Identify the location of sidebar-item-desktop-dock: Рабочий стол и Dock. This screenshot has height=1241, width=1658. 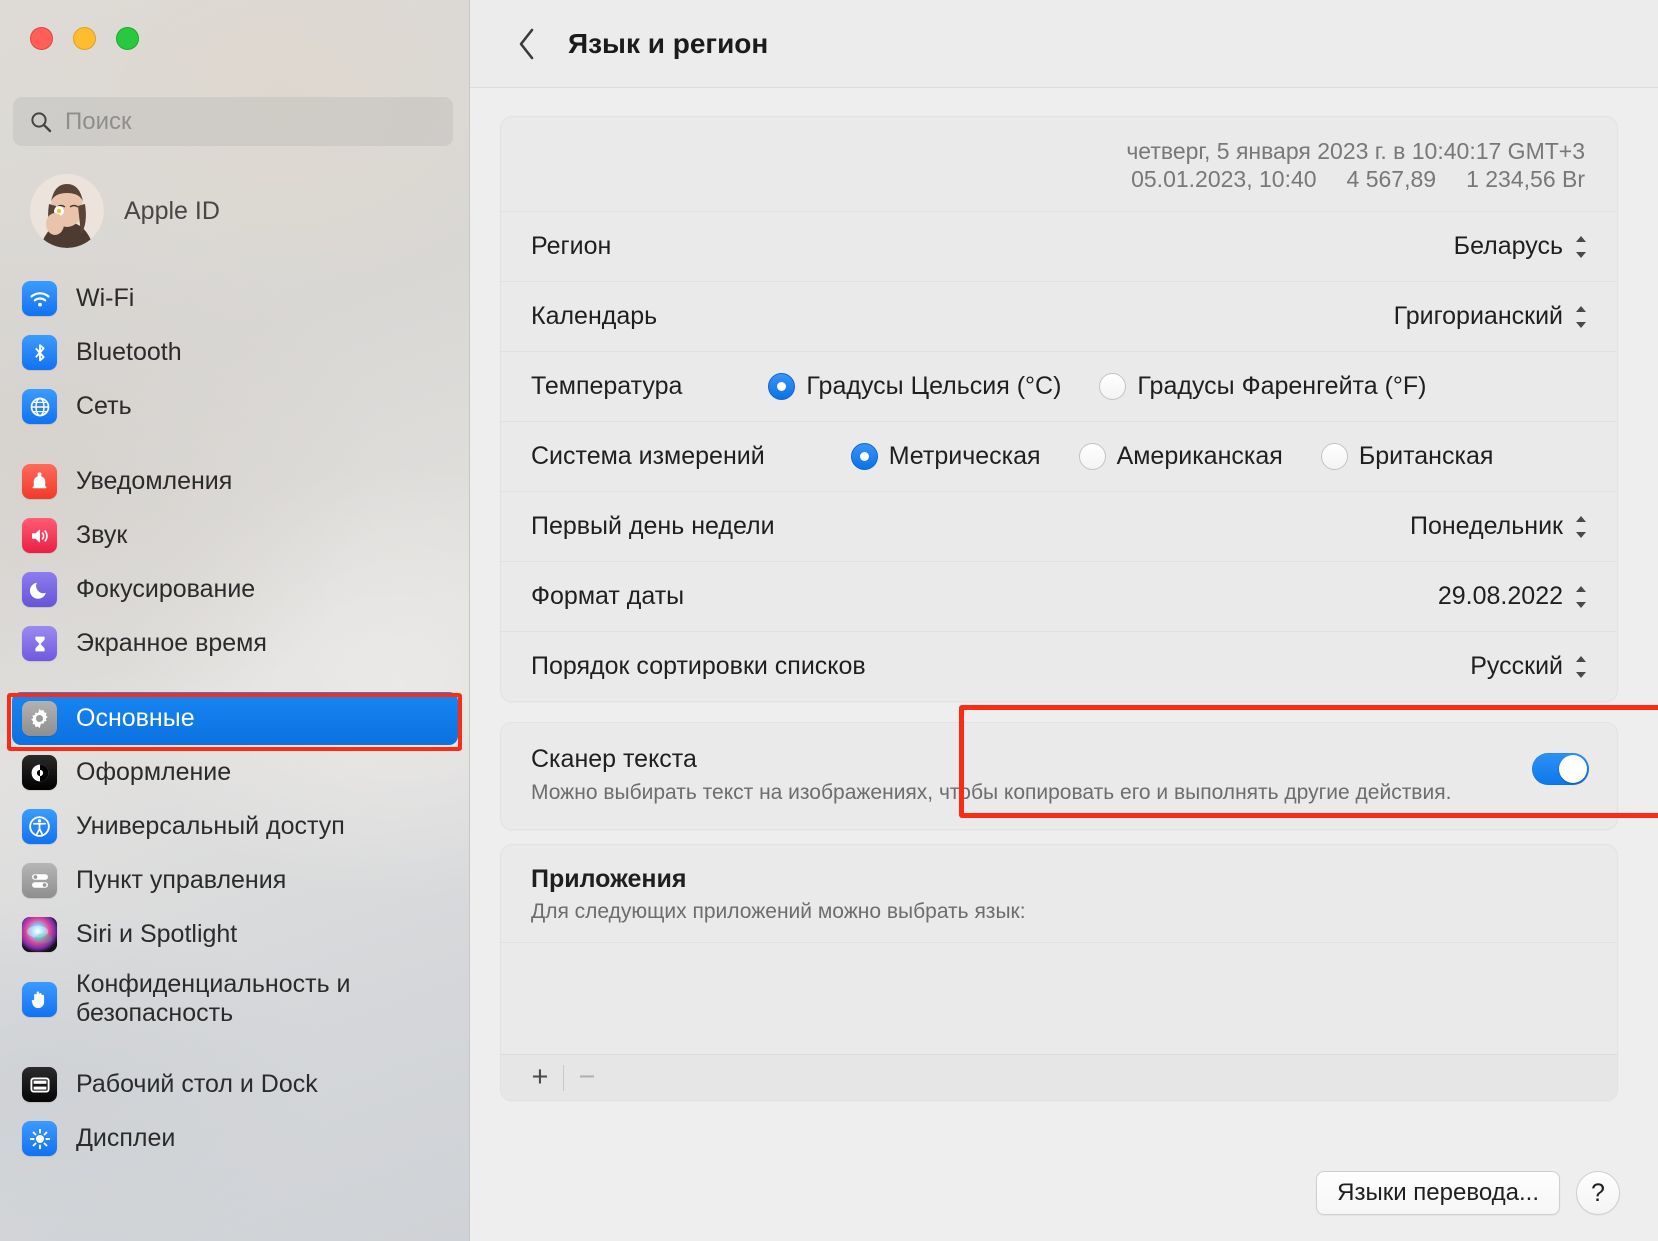
(235, 1084).